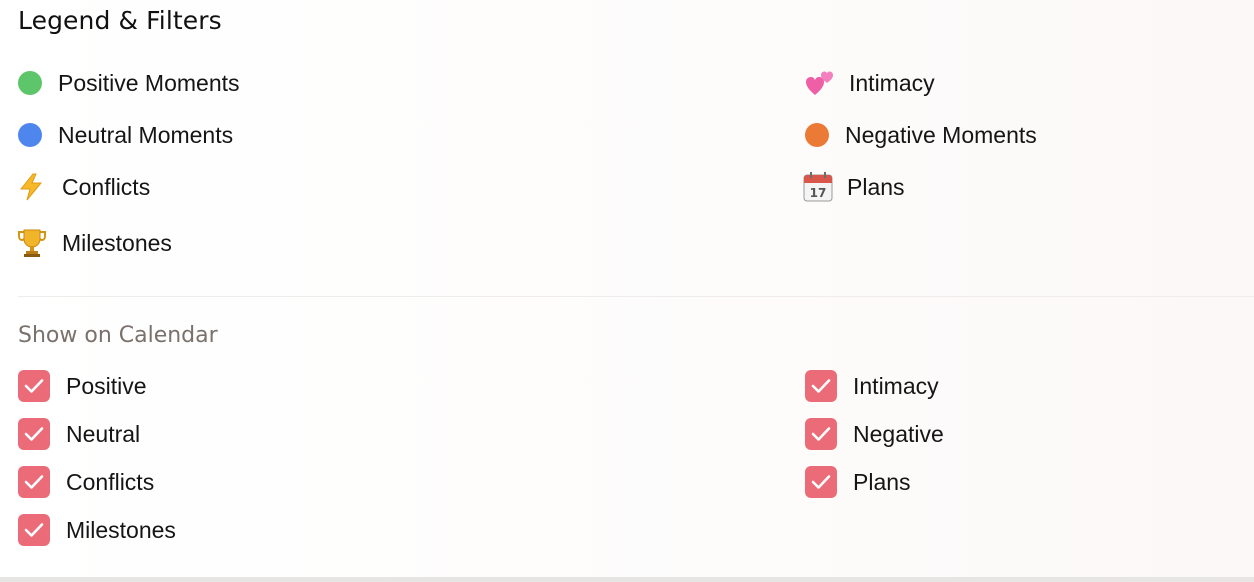 This screenshot has height=582, width=1254. I want to click on filter-positive: Positive, so click(82, 386).